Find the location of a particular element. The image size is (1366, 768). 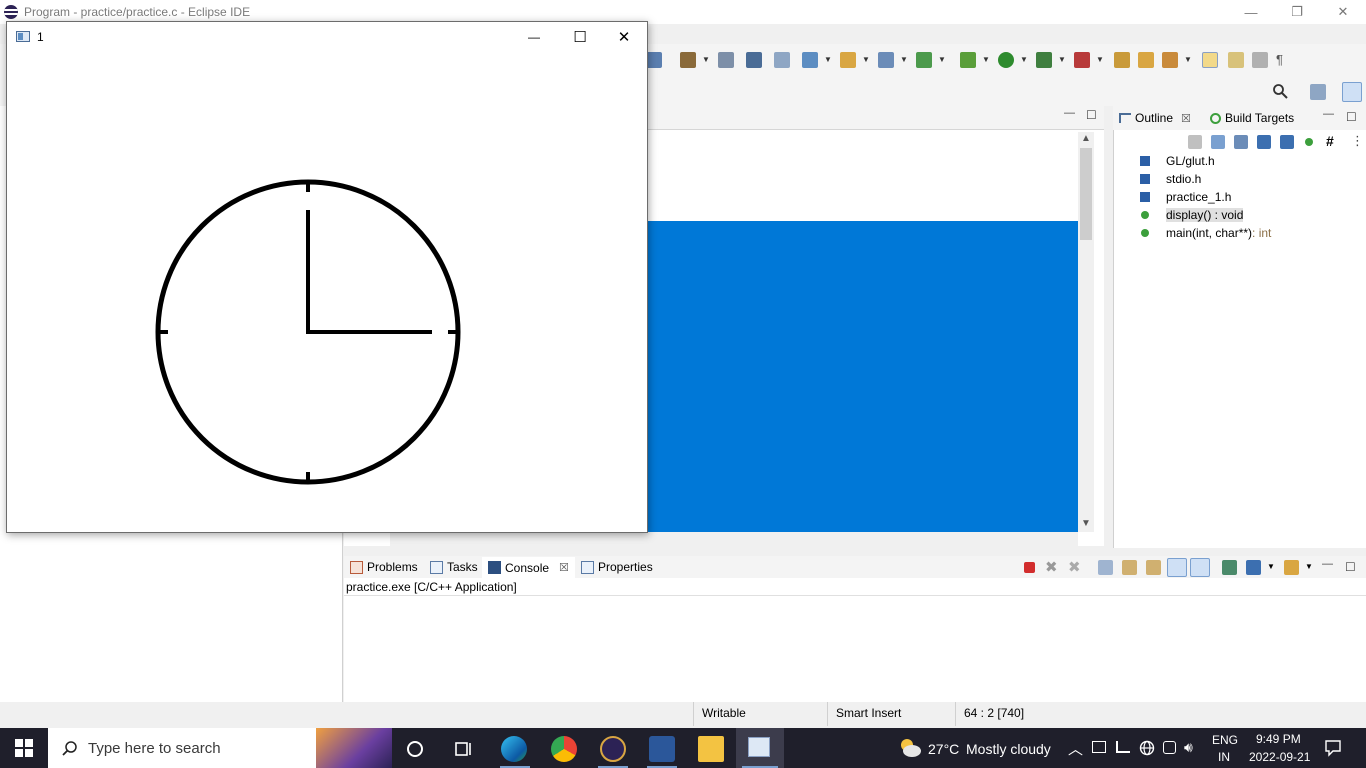

external-tools-icon is located at coordinates (1082, 60).